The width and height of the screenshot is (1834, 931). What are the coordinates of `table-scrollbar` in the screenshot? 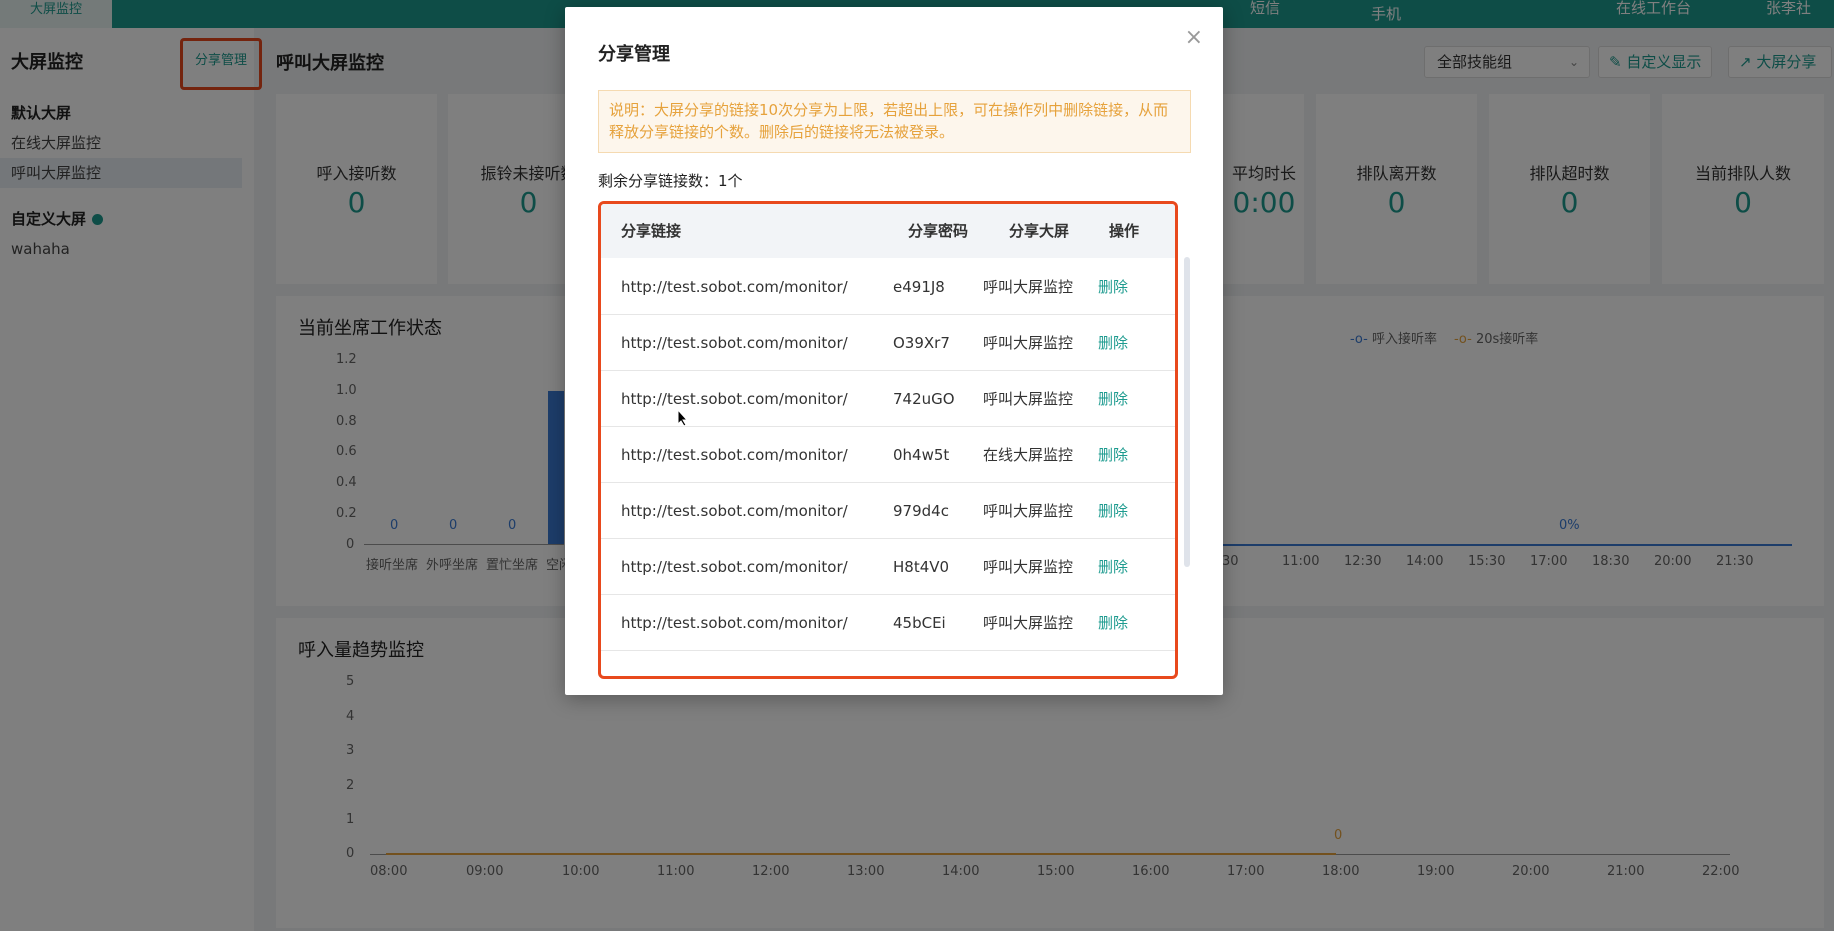 It's located at (1187, 412).